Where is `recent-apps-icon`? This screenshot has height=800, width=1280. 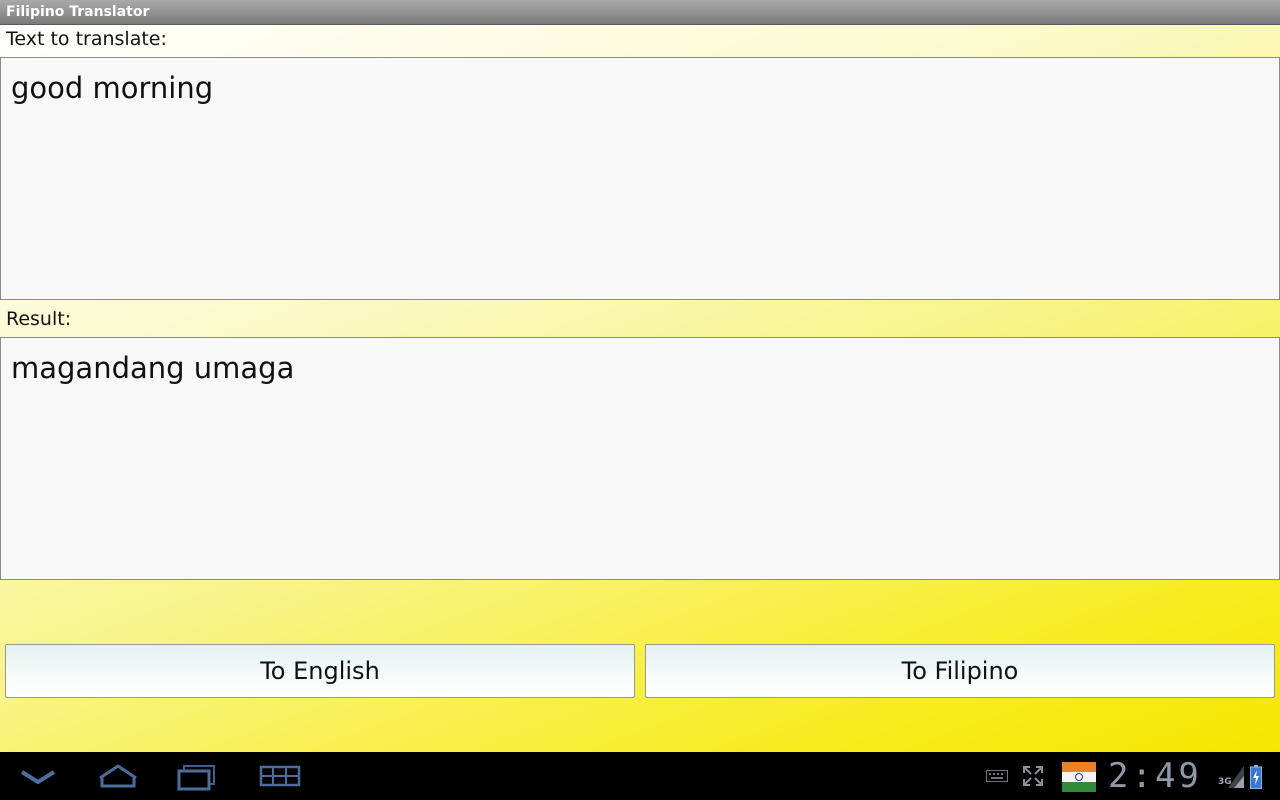 recent-apps-icon is located at coordinates (198, 776).